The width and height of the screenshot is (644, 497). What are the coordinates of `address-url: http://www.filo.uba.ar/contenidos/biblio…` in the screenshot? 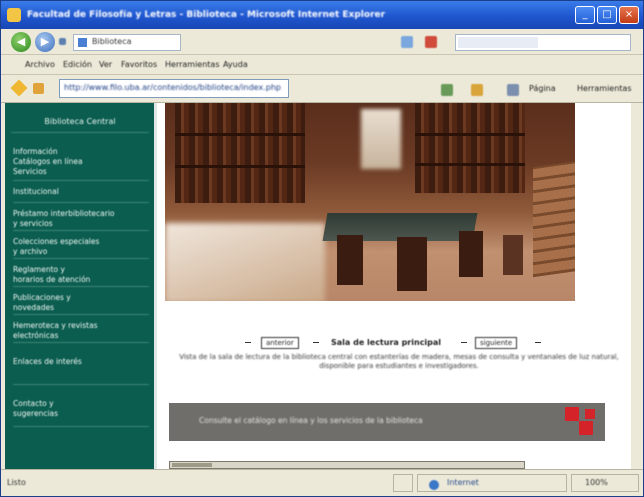 It's located at (172, 87).